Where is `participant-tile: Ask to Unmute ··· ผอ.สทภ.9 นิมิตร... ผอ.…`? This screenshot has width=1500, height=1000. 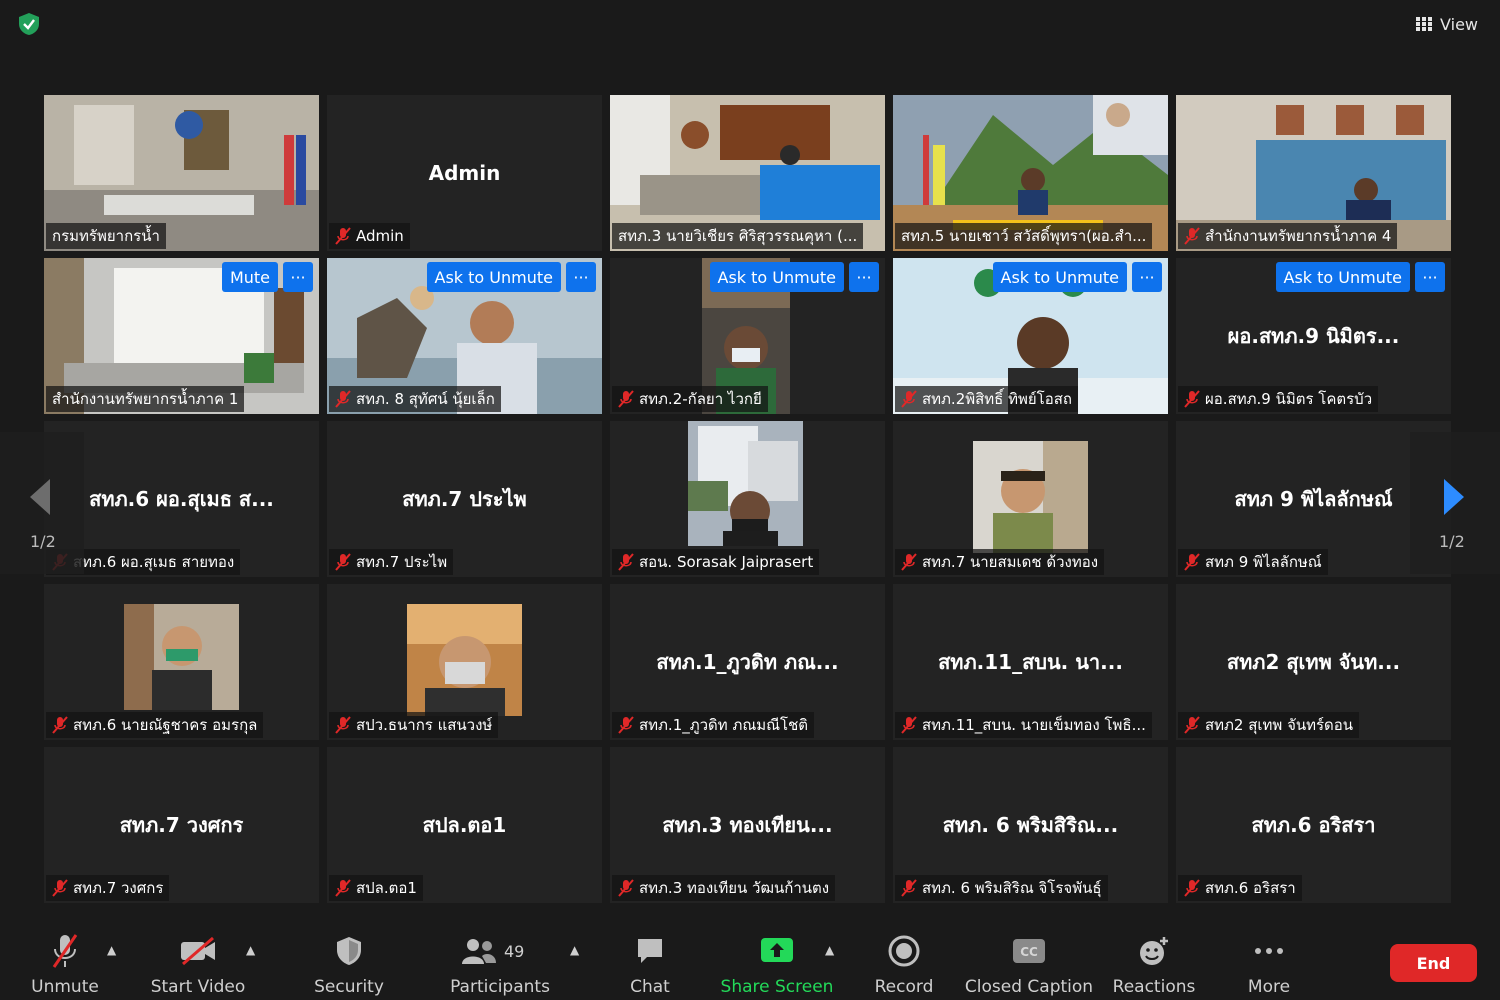
participant-tile: Ask to Unmute ··· ผอ.สทภ.9 นิมิตร... ผอ.… is located at coordinates (1313, 336).